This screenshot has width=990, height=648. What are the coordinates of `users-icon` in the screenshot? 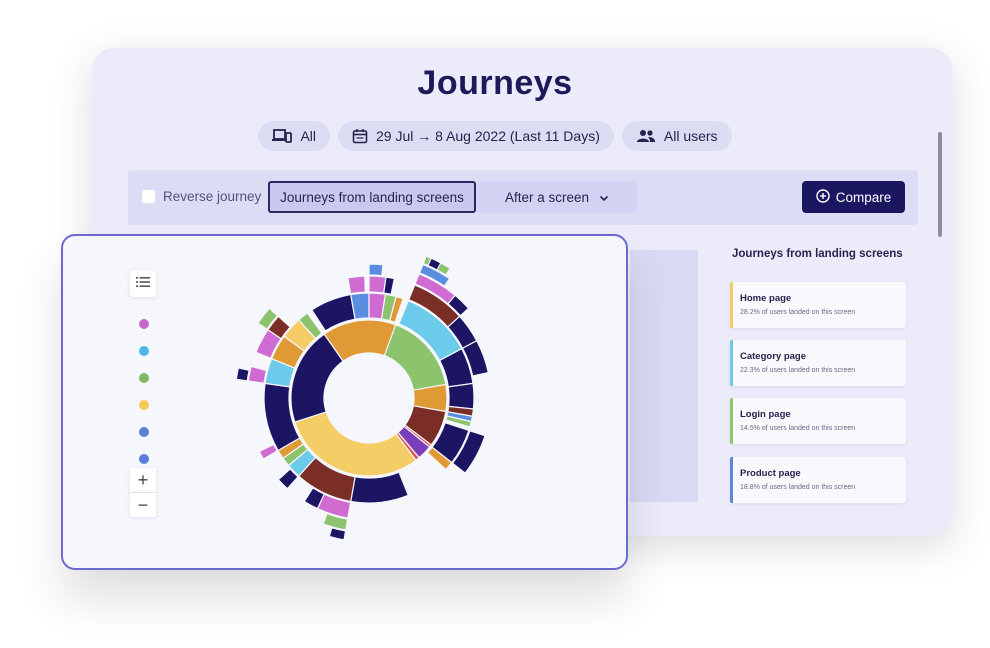 It's located at (646, 136).